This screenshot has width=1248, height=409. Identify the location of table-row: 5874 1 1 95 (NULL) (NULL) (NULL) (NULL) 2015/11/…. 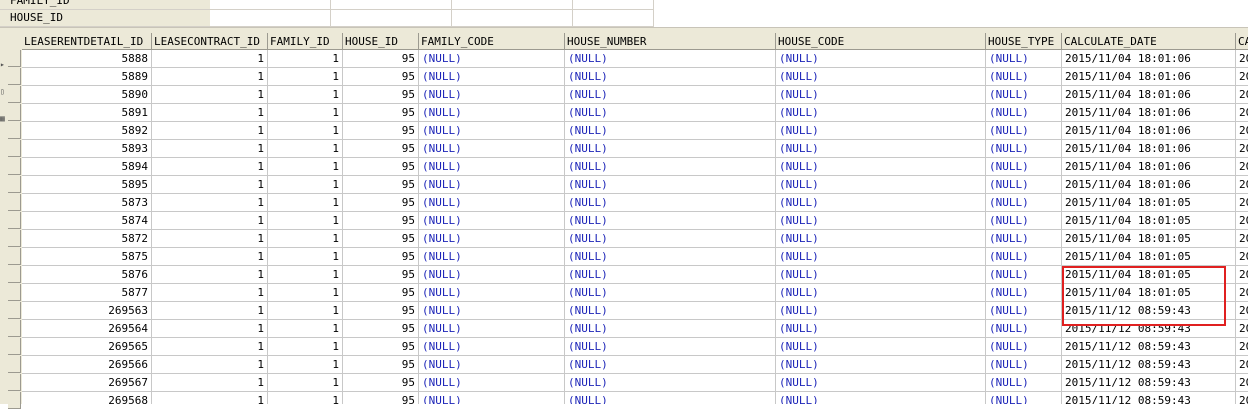
(635, 221).